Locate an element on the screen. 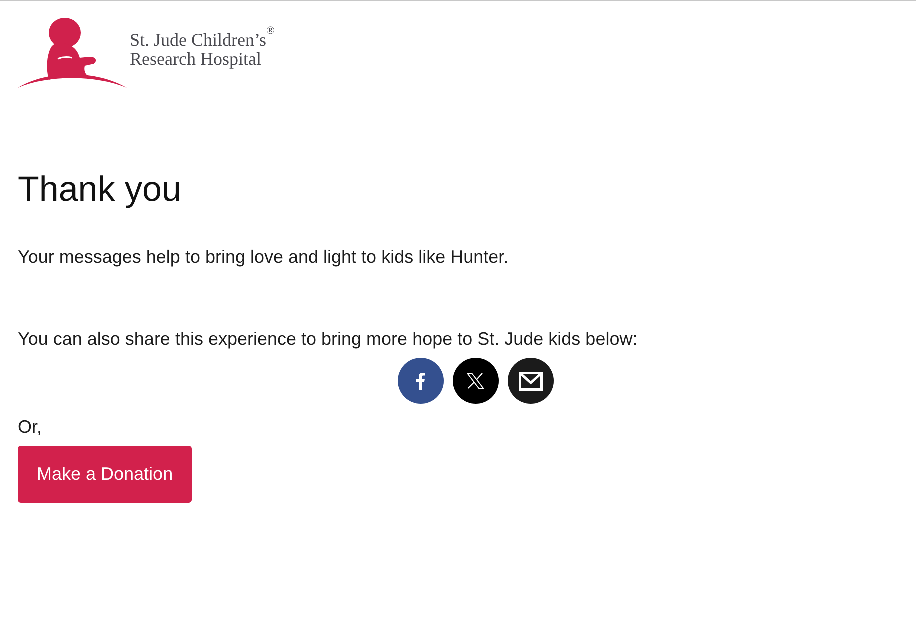 This screenshot has height=625, width=916. facebook-f-icon is located at coordinates (420, 381).